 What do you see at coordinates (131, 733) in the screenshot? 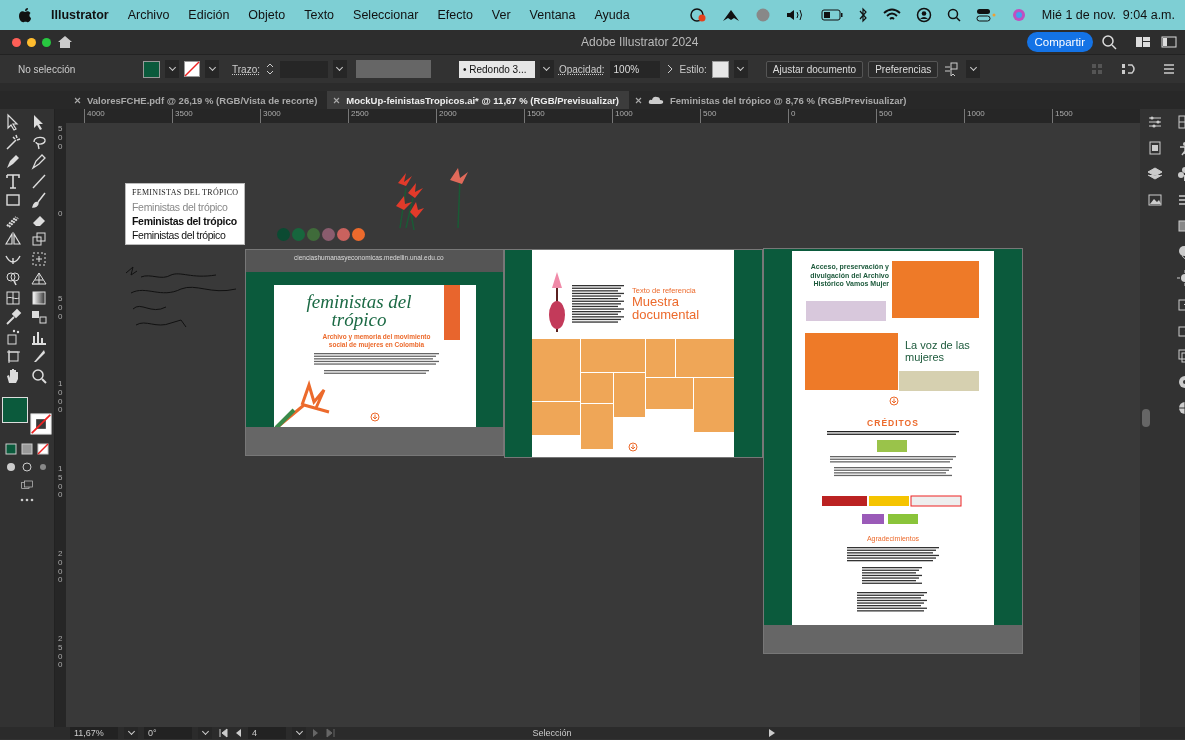
I see `zoom-dropdown` at bounding box center [131, 733].